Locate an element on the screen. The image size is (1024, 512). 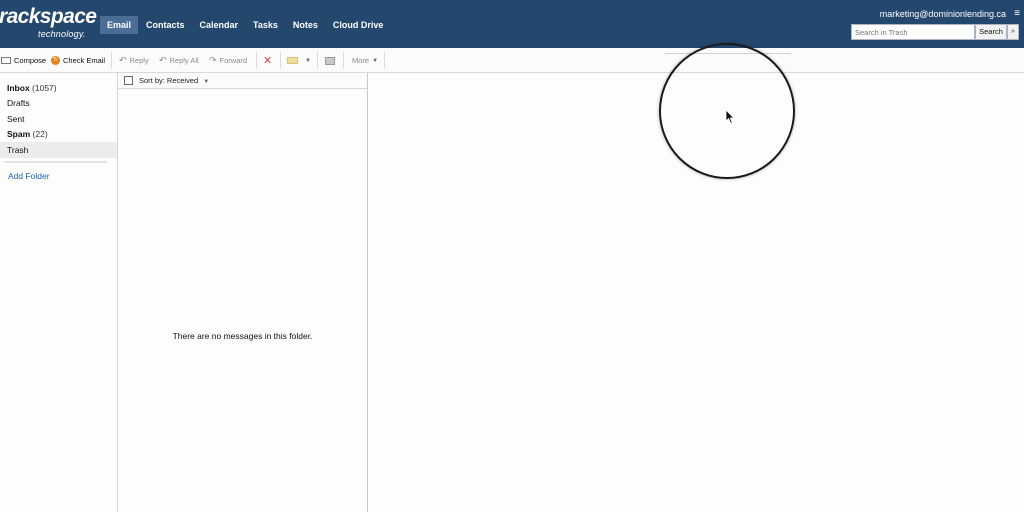
chevron-double-down-icon: » is located at coordinates (1013, 32).